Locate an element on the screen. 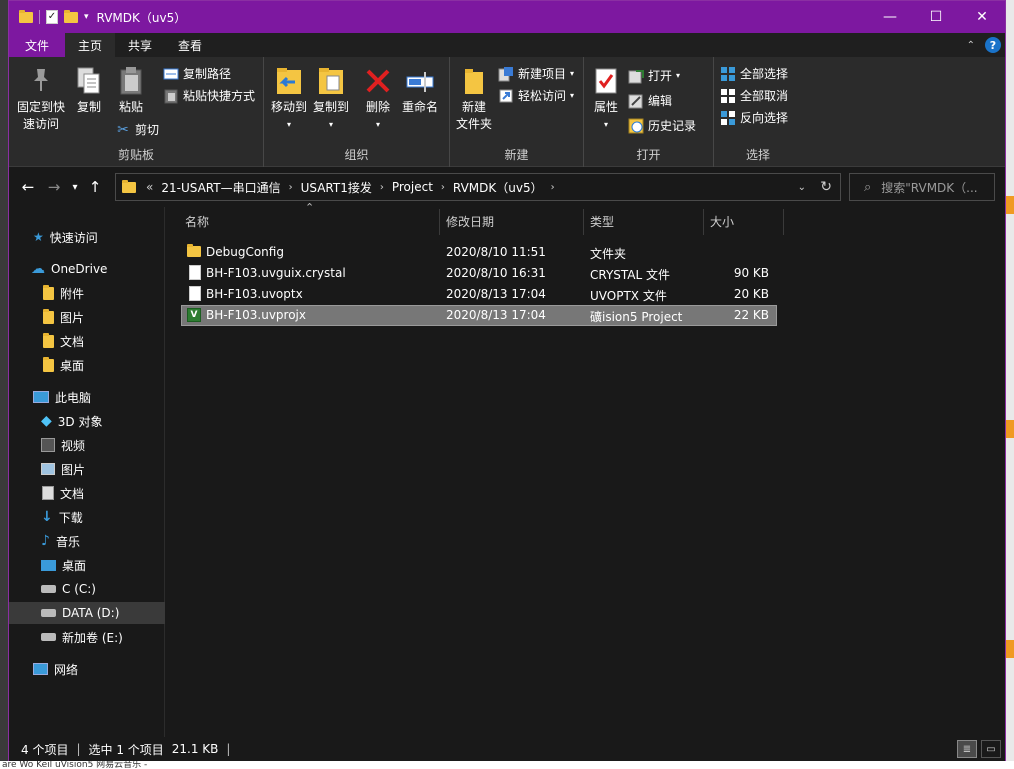  copy-to-icon is located at coordinates (331, 81).